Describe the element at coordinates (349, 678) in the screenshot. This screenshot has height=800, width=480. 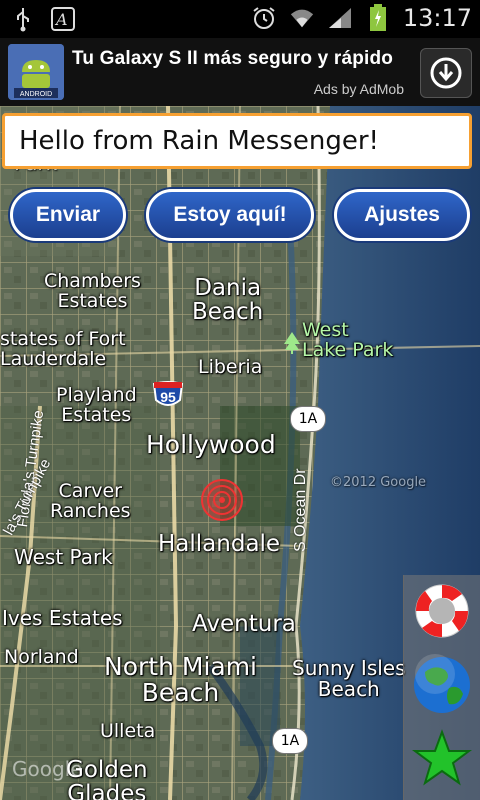
I see `map-label-sunny-isles-beach: Sunny Isles Beach` at that location.